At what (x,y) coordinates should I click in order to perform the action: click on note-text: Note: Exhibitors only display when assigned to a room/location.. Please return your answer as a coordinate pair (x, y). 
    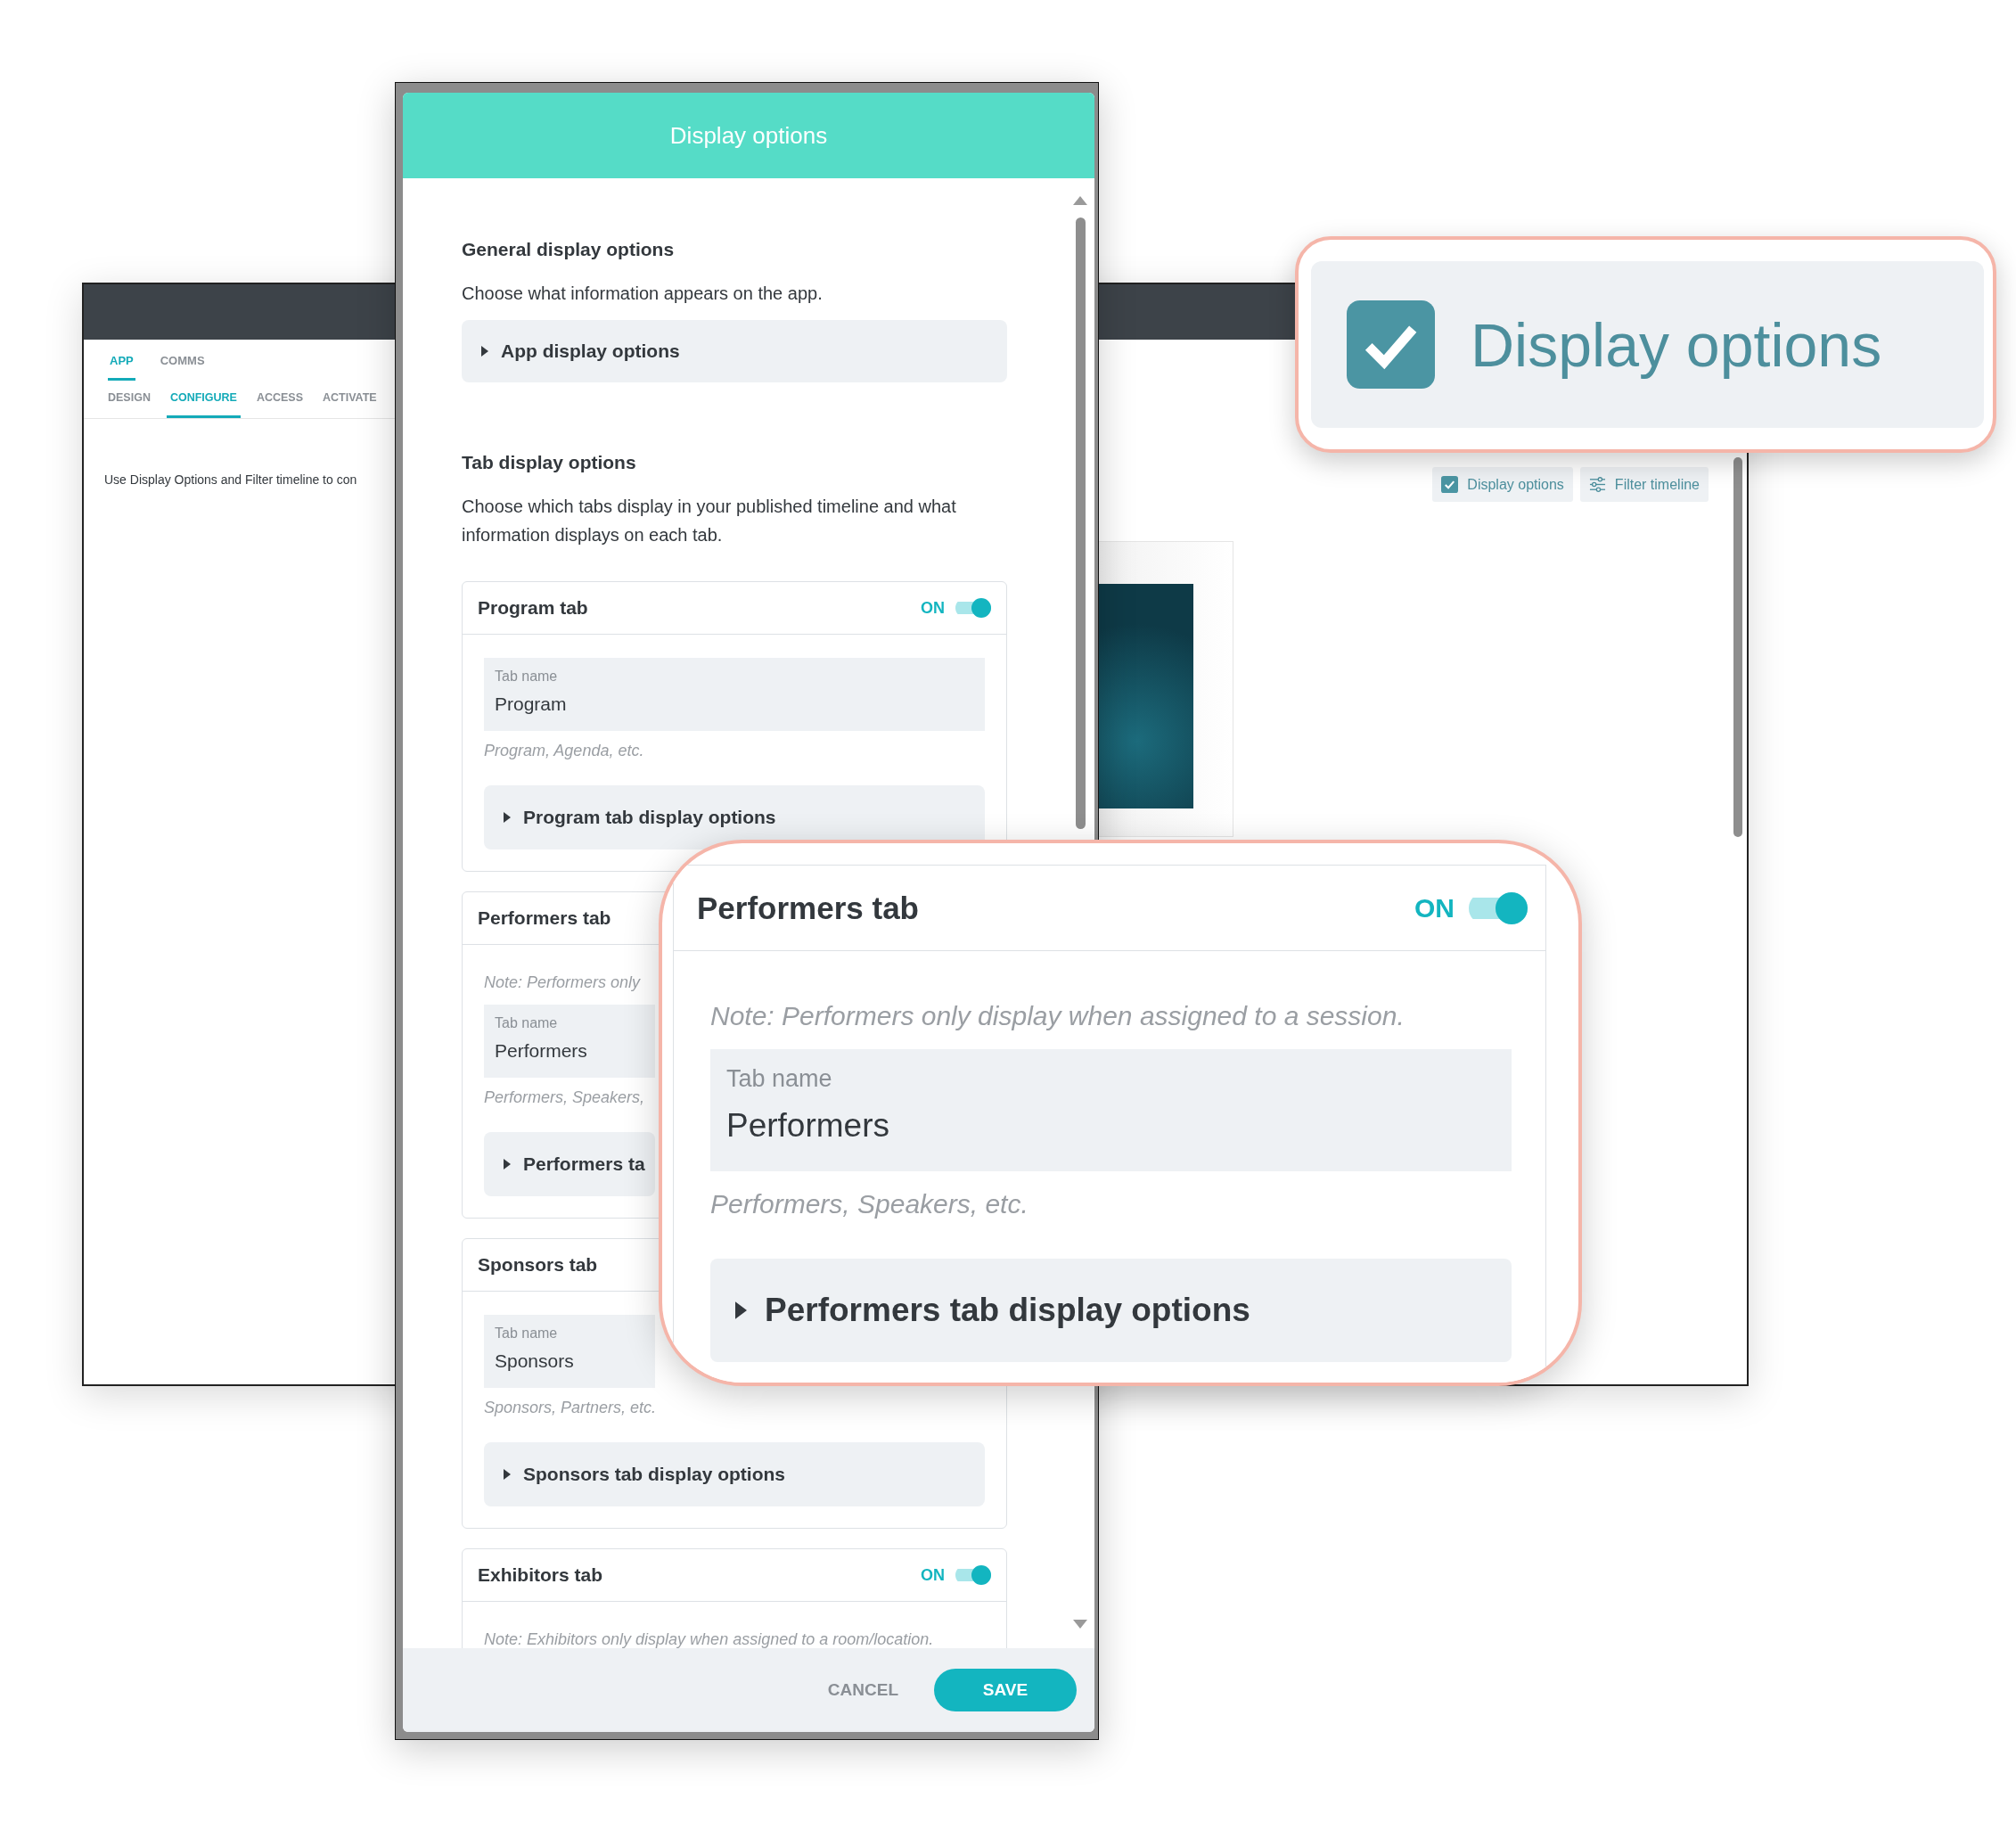
    Looking at the image, I should click on (709, 1639).